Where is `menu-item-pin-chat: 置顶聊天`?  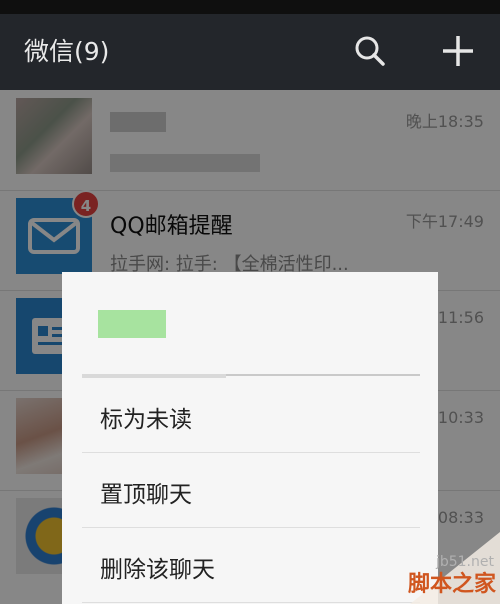
menu-item-pin-chat: 置顶聊天 is located at coordinates (251, 490).